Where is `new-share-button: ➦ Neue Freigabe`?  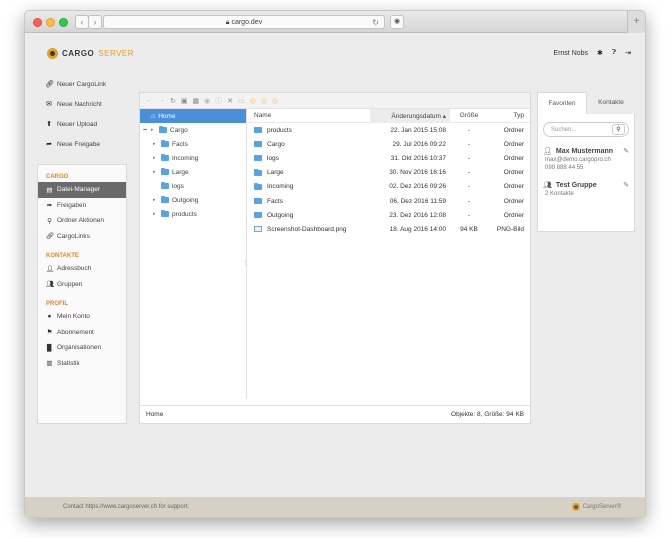
new-share-button: ➦ Neue Freigabe is located at coordinates (83, 144).